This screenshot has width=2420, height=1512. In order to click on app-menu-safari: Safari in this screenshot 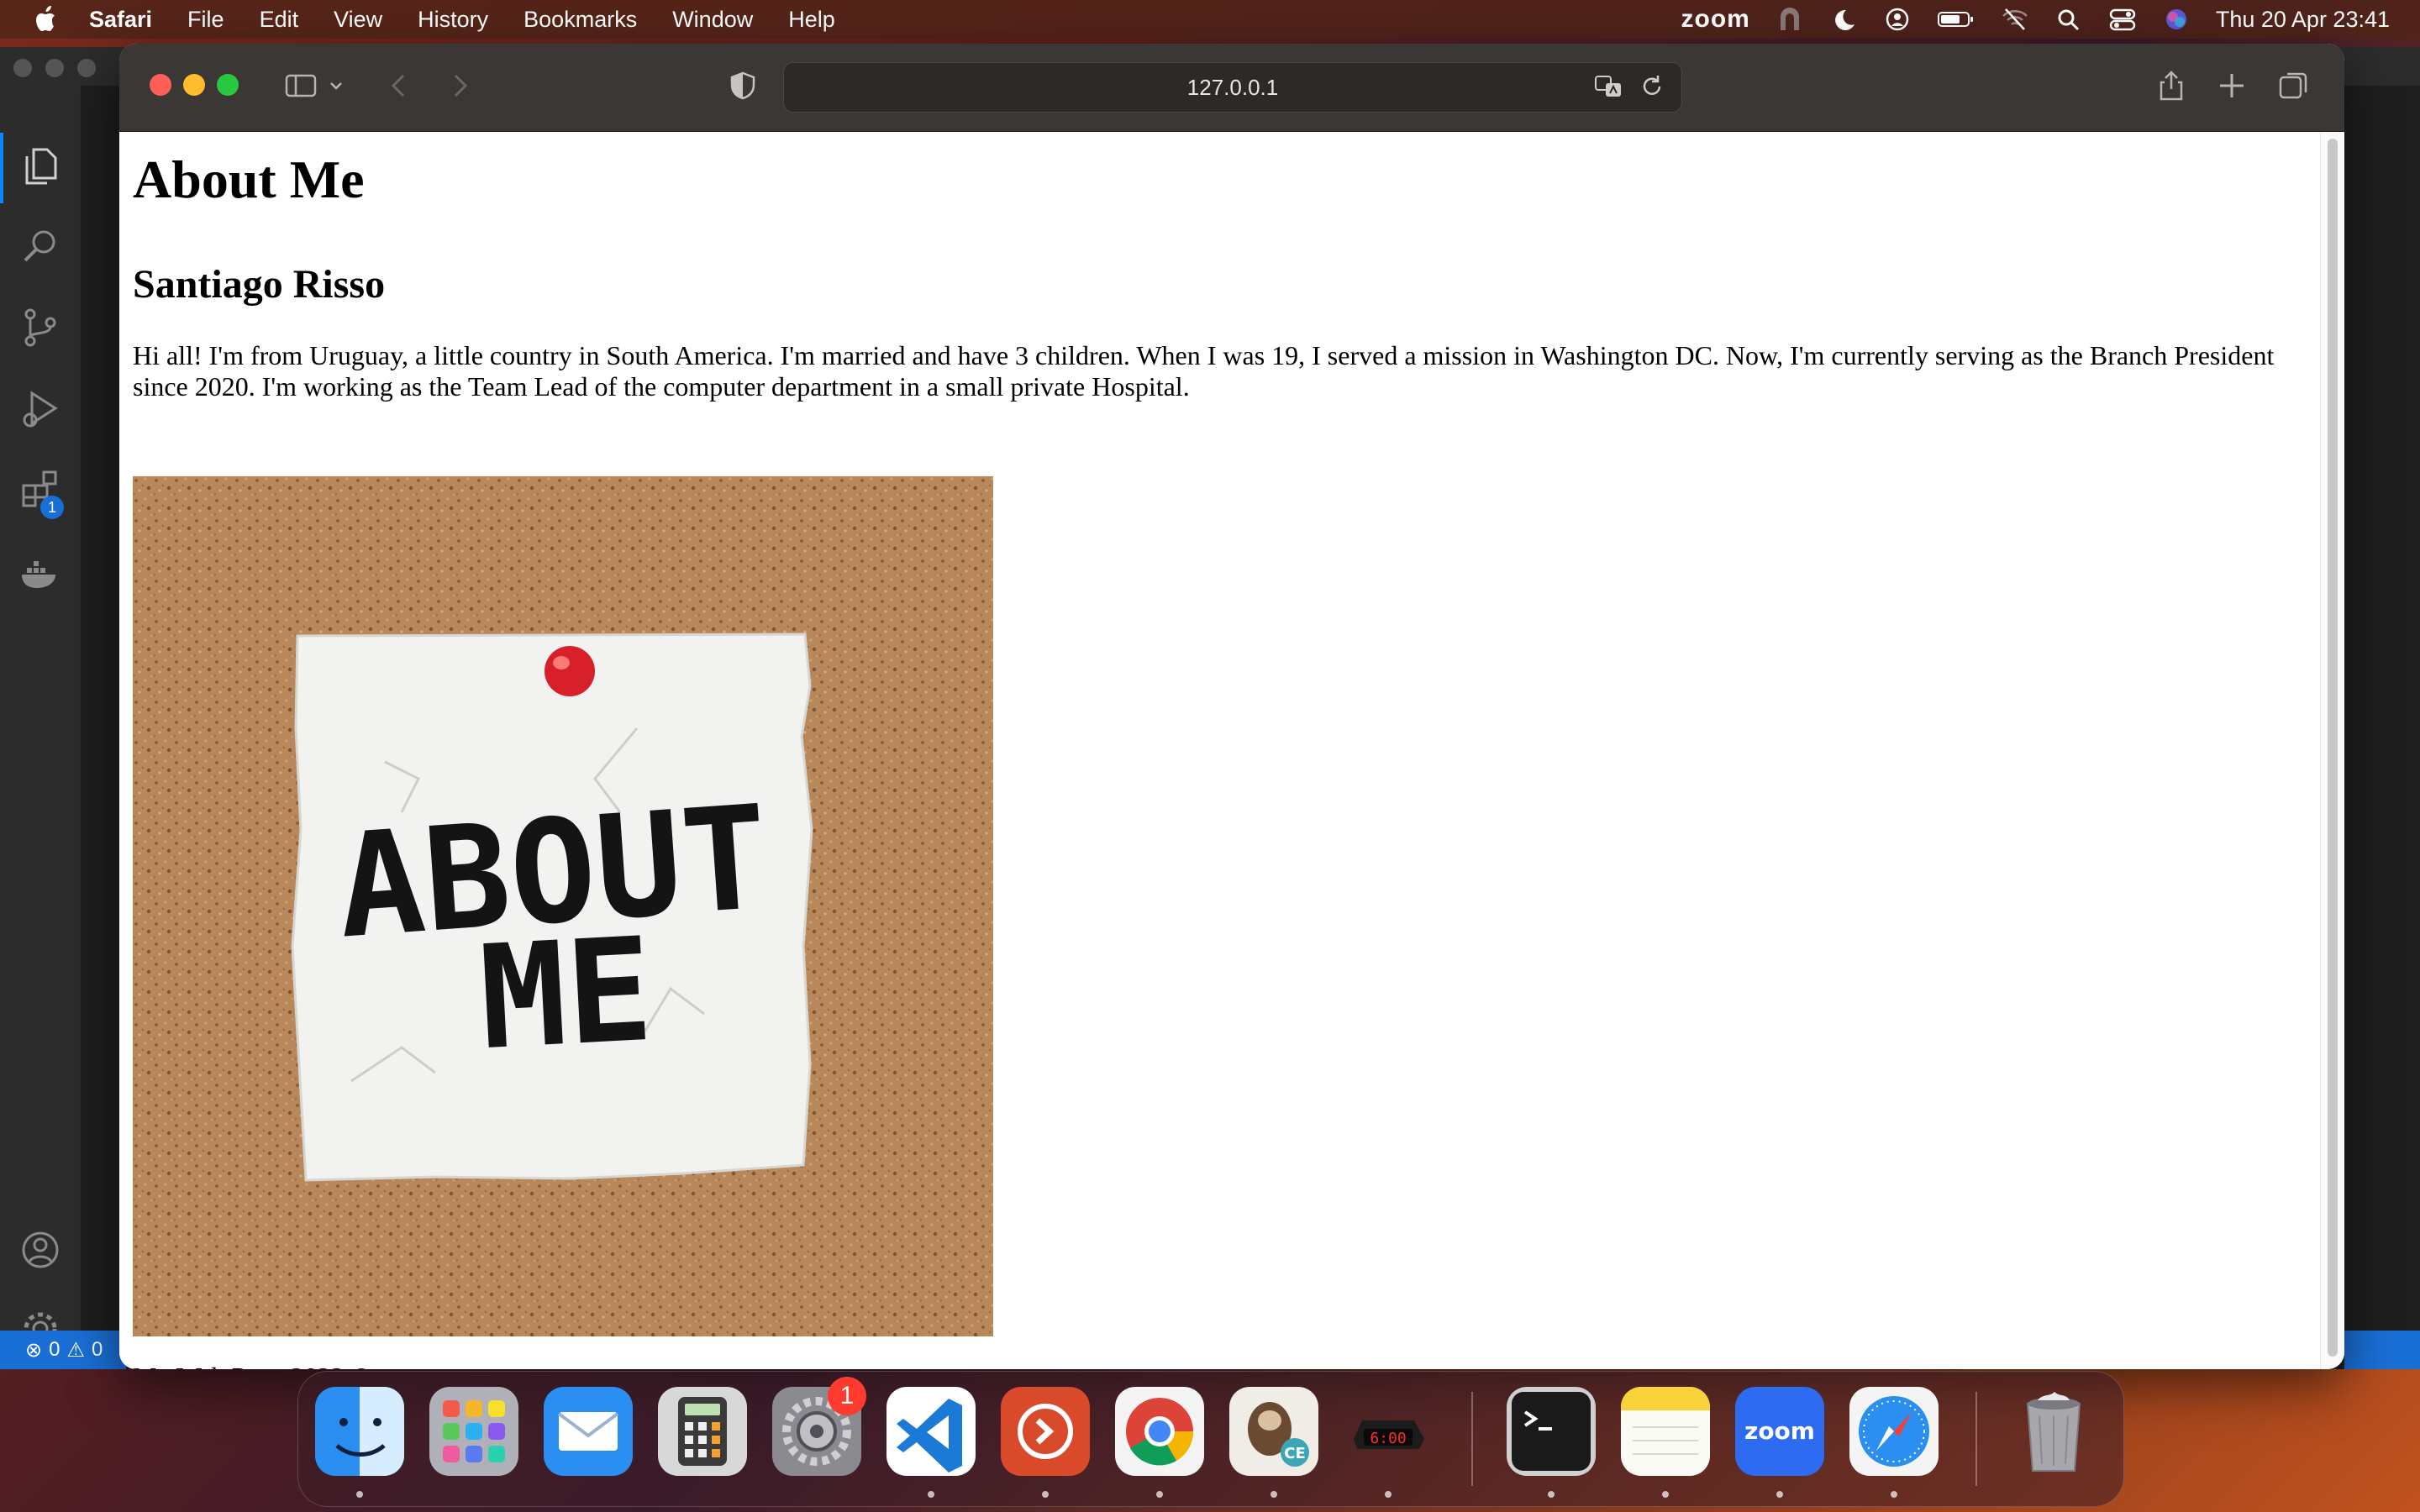, I will do `click(120, 20)`.